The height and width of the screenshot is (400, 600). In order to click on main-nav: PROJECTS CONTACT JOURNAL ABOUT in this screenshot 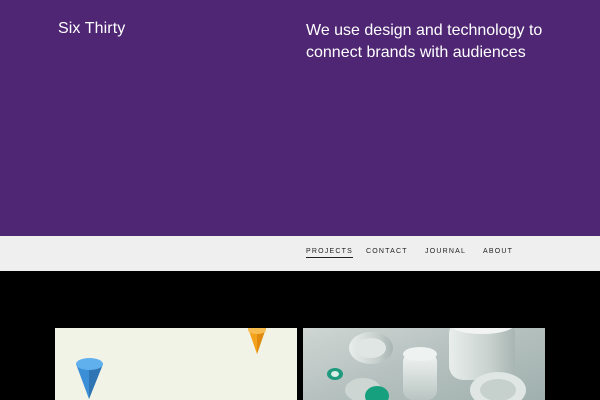, I will do `click(300, 253)`.